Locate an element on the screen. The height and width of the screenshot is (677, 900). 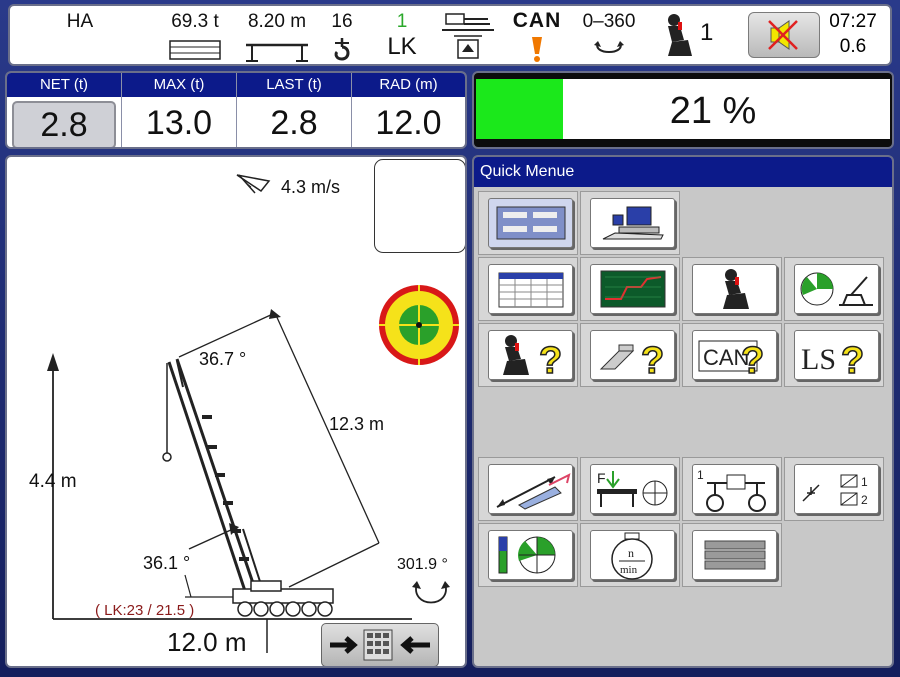
svg-text: F is located at coordinates (601, 478).